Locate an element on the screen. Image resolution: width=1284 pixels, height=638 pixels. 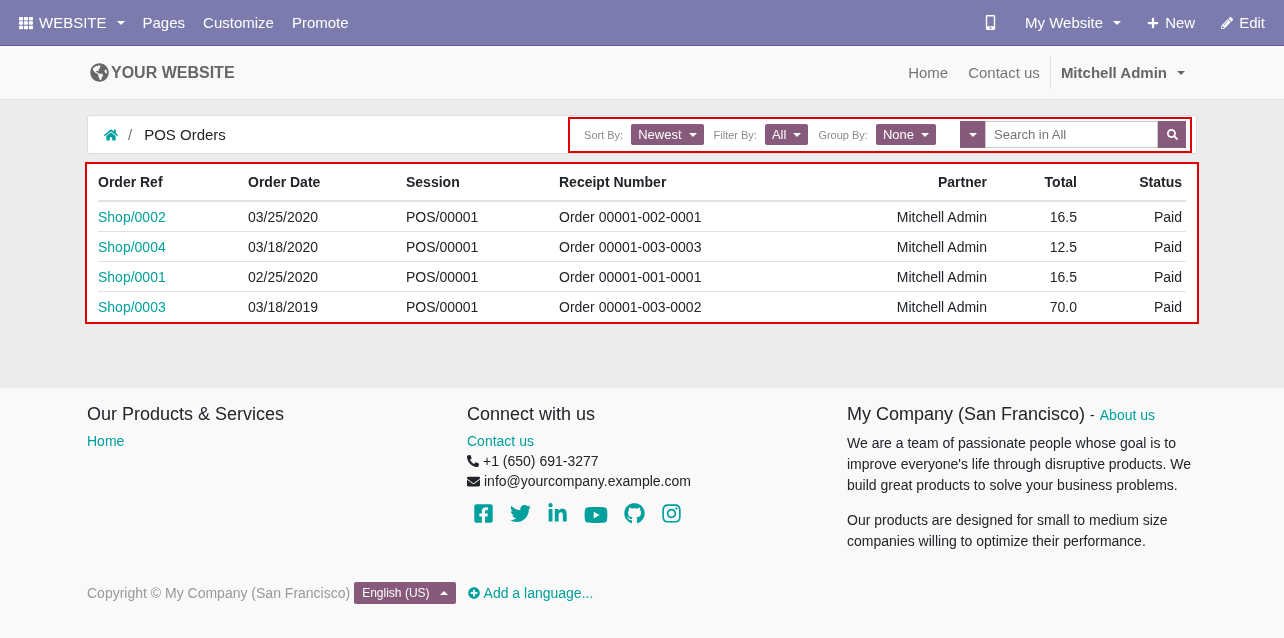
search-options-button is located at coordinates (972, 134).